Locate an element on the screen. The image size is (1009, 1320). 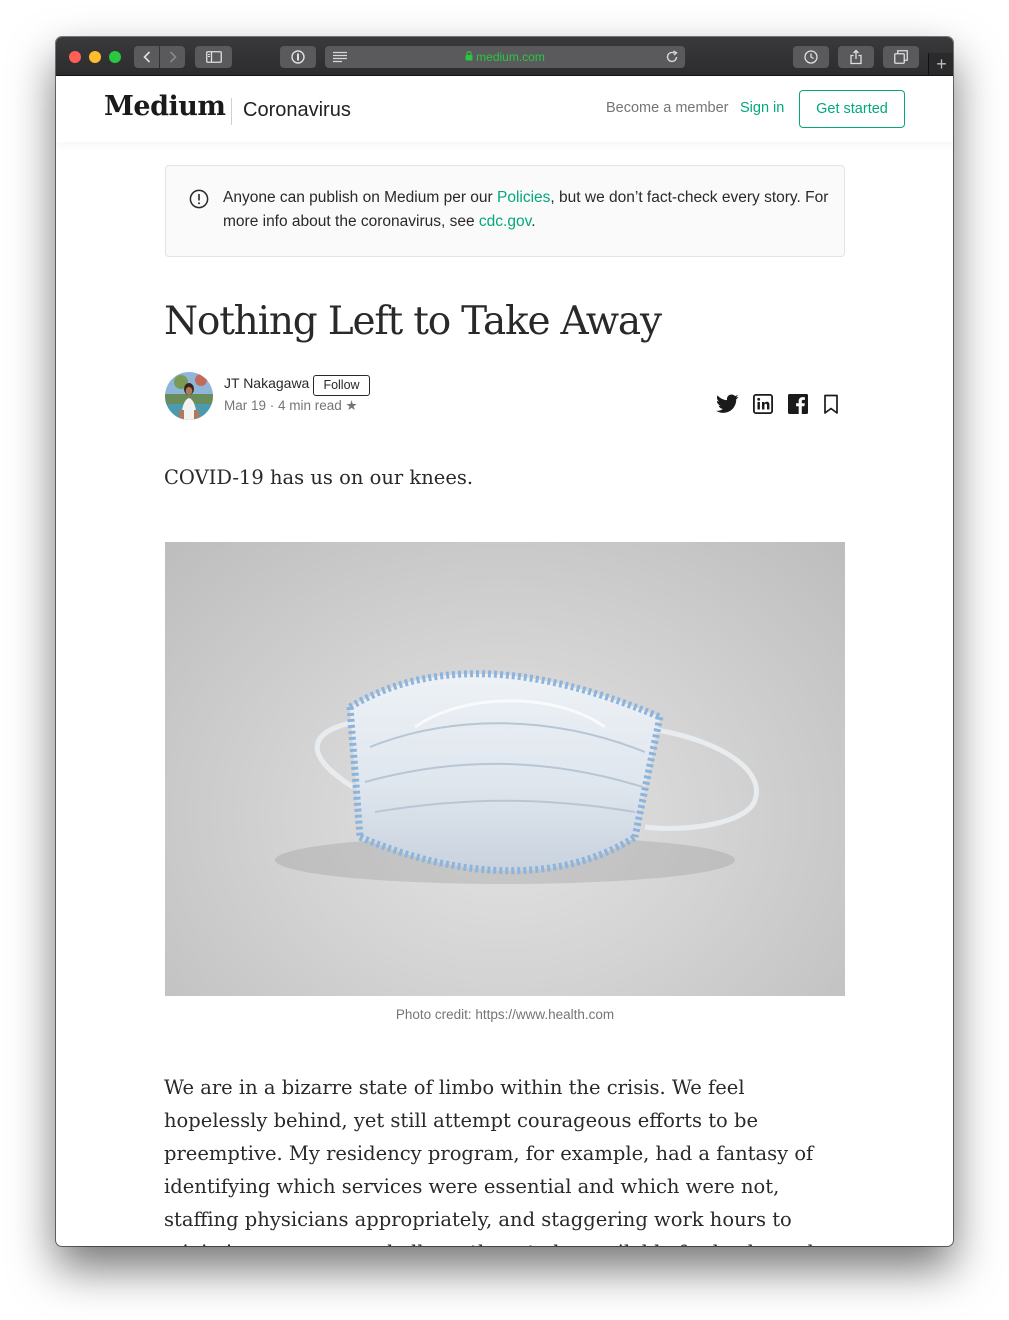
sidebar-icon is located at coordinates (213, 57).